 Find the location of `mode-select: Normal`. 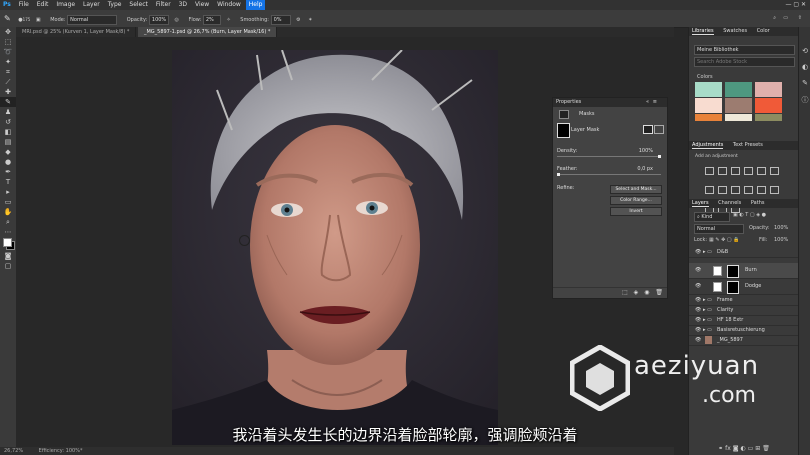

mode-select: Normal is located at coordinates (92, 19).